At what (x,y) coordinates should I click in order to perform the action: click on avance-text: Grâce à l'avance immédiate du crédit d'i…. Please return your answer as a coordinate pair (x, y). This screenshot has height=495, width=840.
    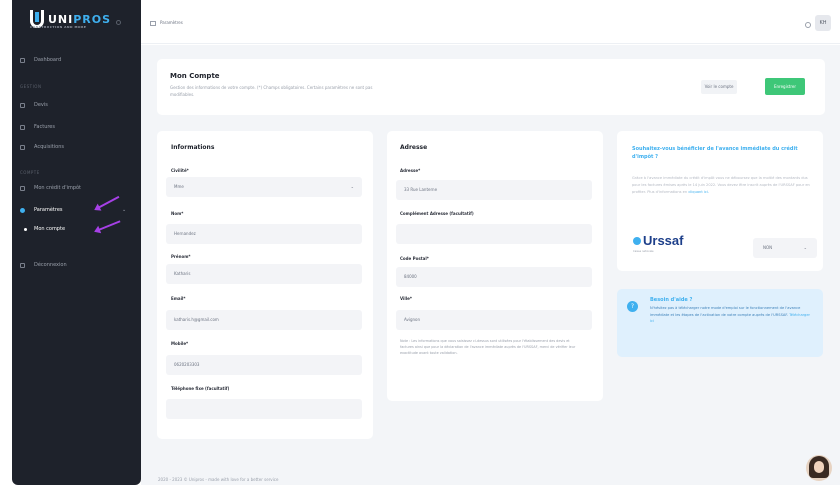
    Looking at the image, I should click on (721, 185).